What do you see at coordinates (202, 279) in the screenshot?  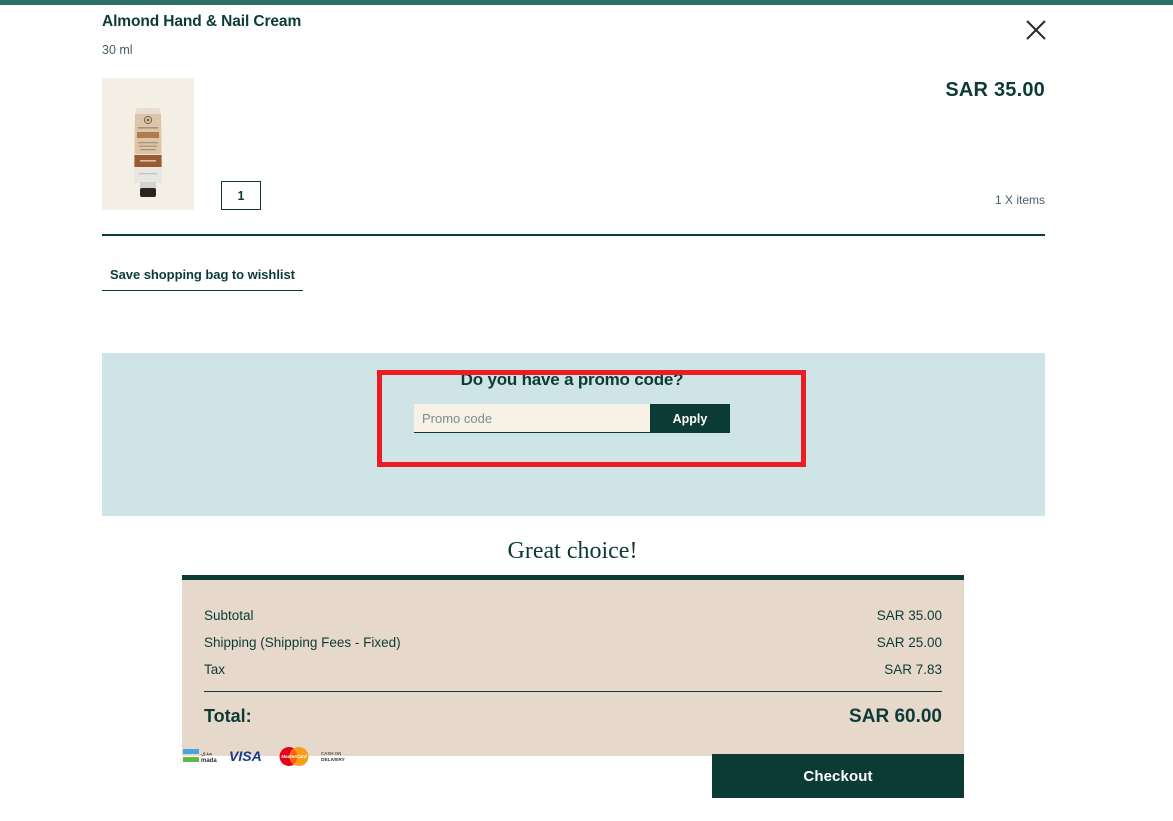 I see `save-to-wishlist-link: Save shopping bag to wishlist` at bounding box center [202, 279].